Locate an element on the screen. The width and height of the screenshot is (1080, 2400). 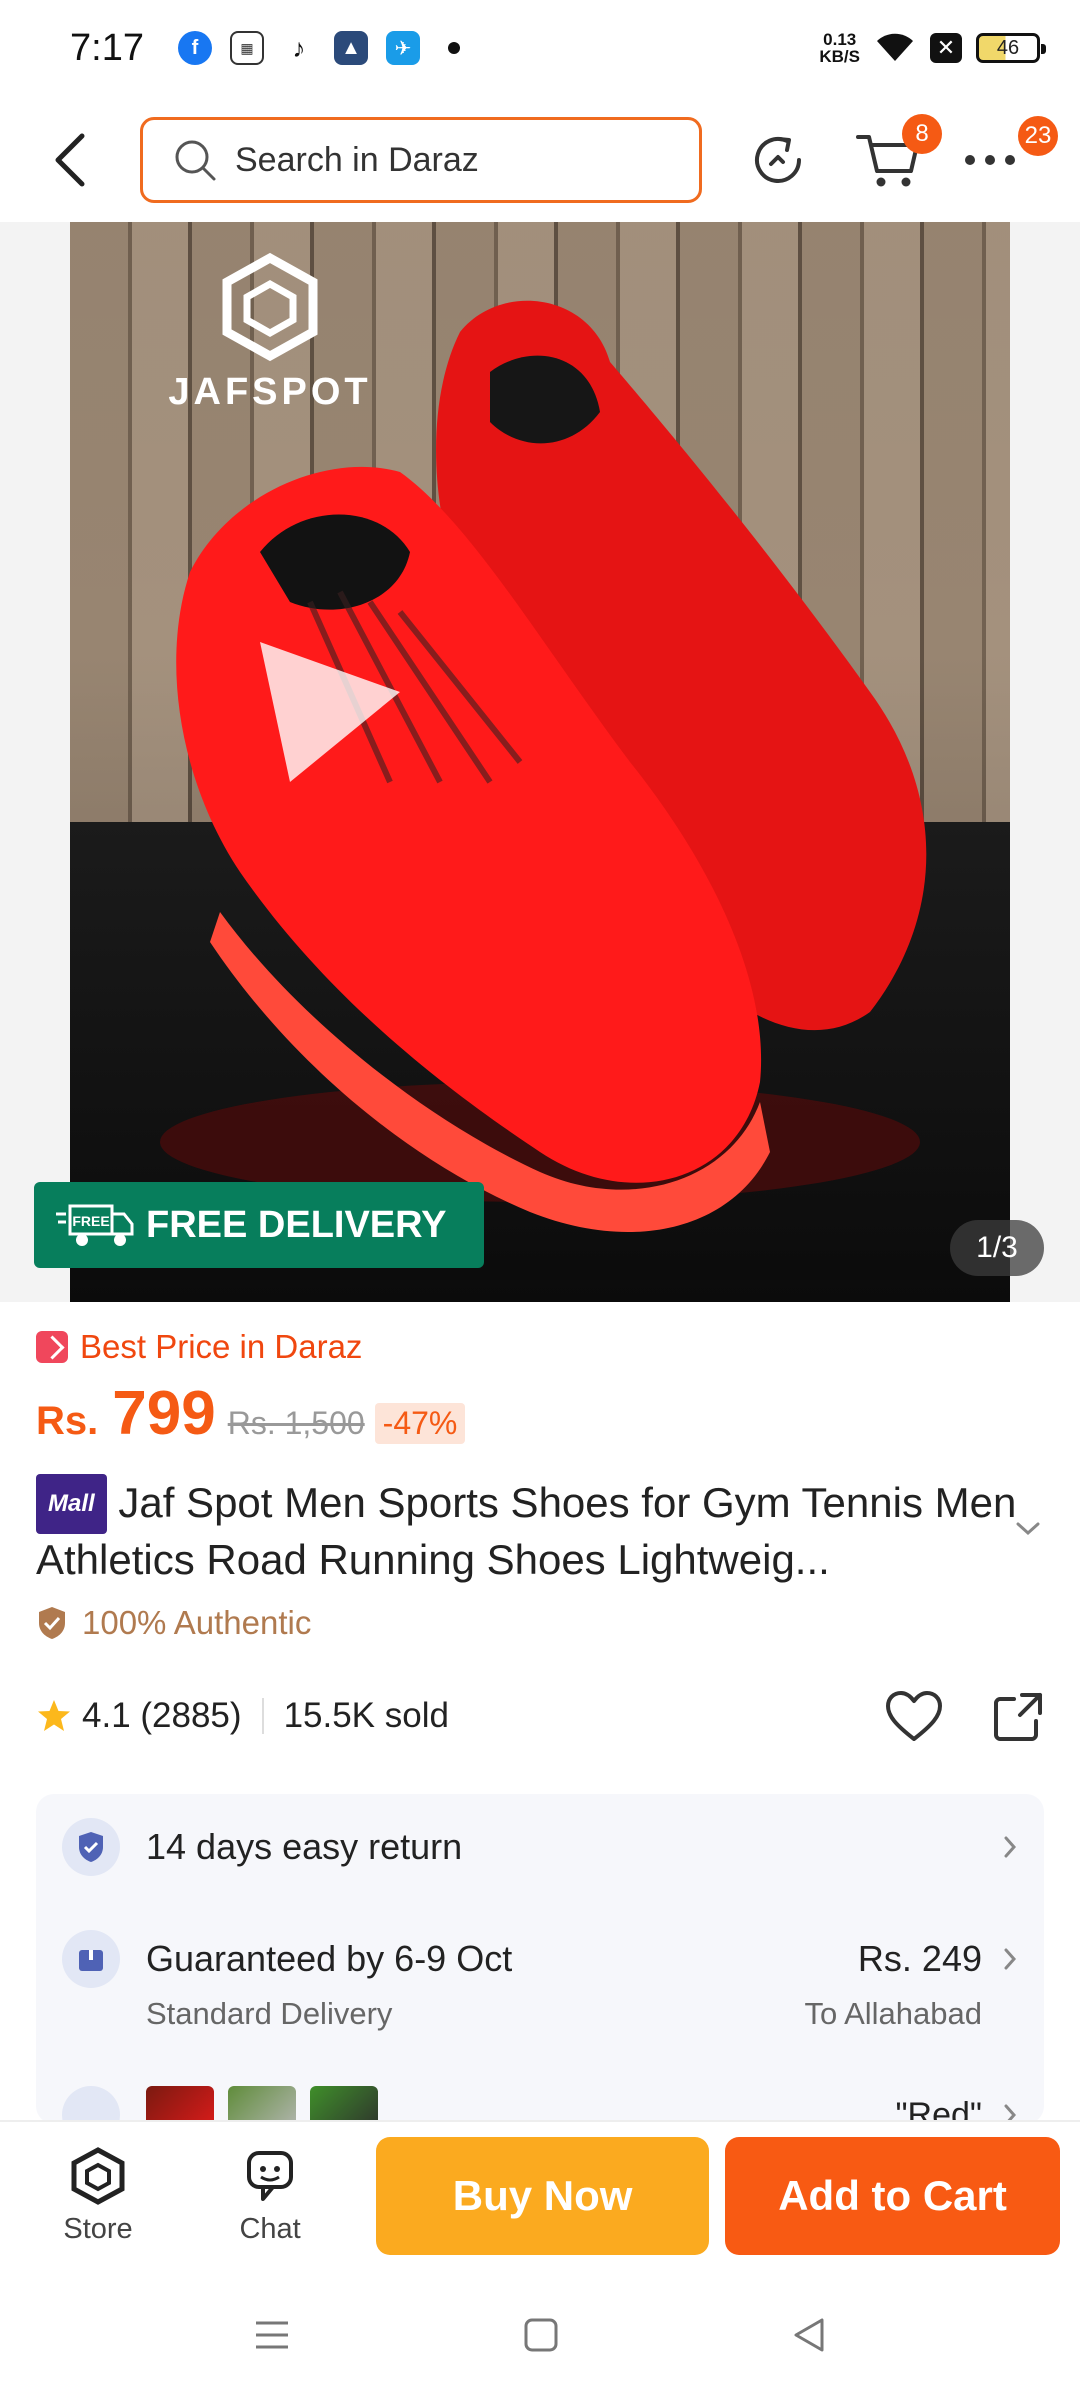
variant-thumbnail-red is located at coordinates (180, 2105).